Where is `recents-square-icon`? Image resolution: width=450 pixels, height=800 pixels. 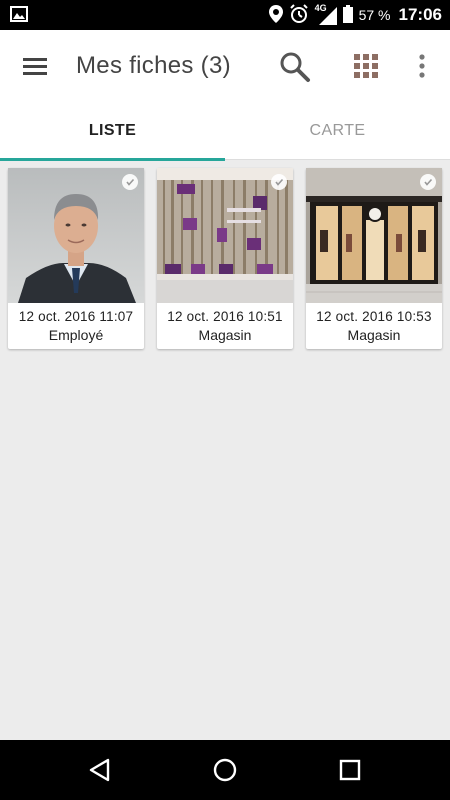
recents-square-icon is located at coordinates (350, 770).